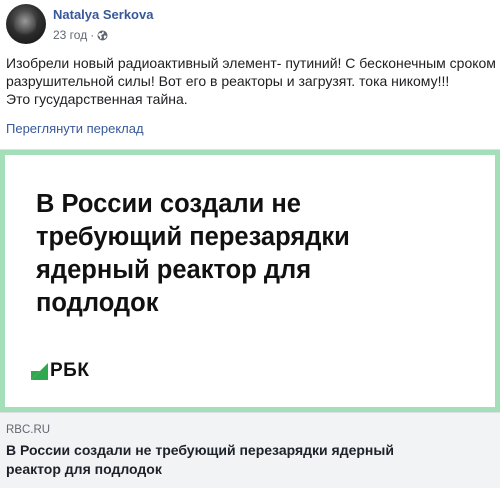 This screenshot has height=488, width=500. I want to click on link-domain: RBC.RU, so click(28, 430).